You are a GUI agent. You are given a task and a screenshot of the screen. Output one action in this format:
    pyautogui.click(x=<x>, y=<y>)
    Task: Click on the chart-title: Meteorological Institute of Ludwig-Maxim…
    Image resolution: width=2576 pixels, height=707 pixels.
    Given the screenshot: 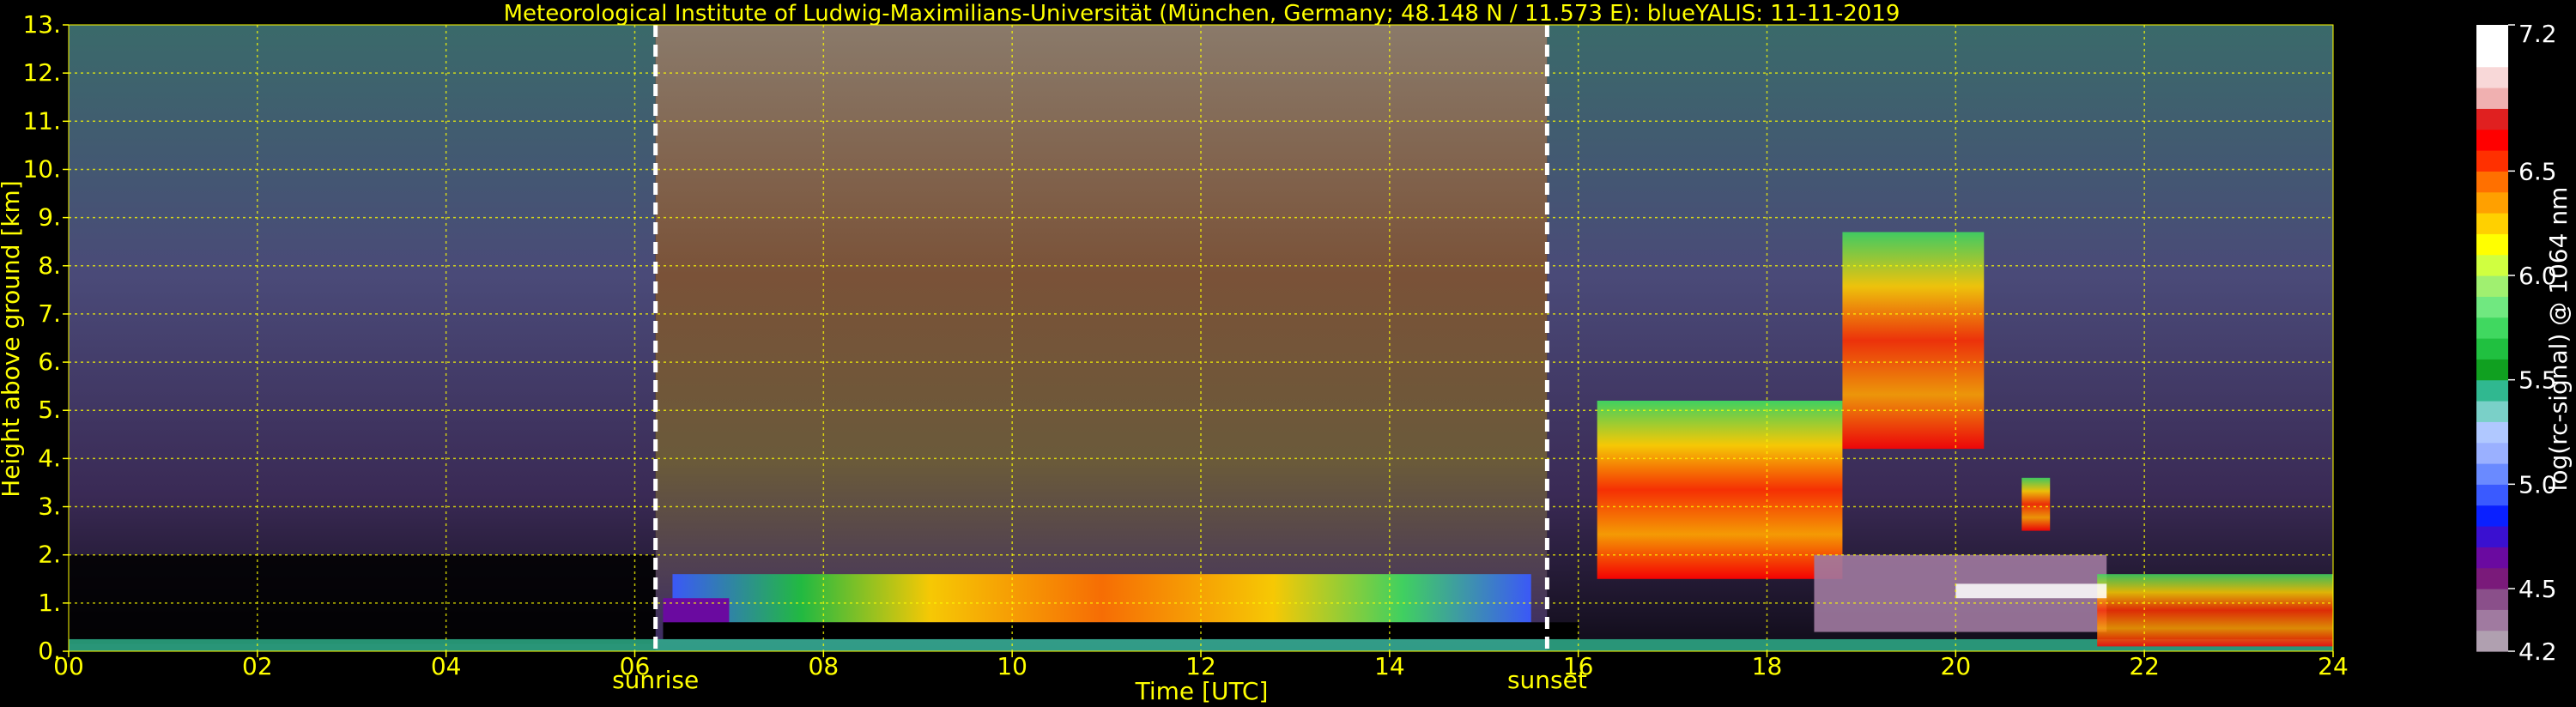 What is the action you would take?
    pyautogui.click(x=1202, y=14)
    